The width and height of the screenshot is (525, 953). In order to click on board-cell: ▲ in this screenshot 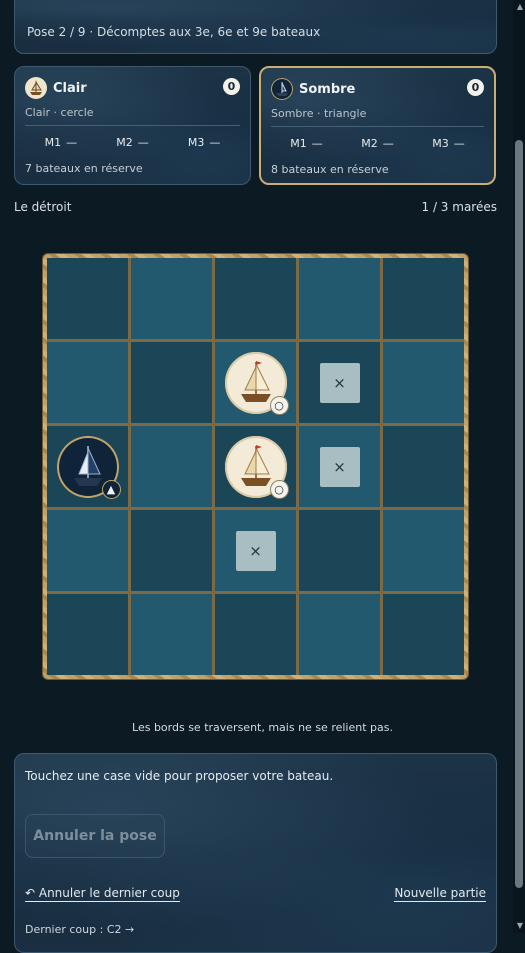, I will do `click(87, 466)`.